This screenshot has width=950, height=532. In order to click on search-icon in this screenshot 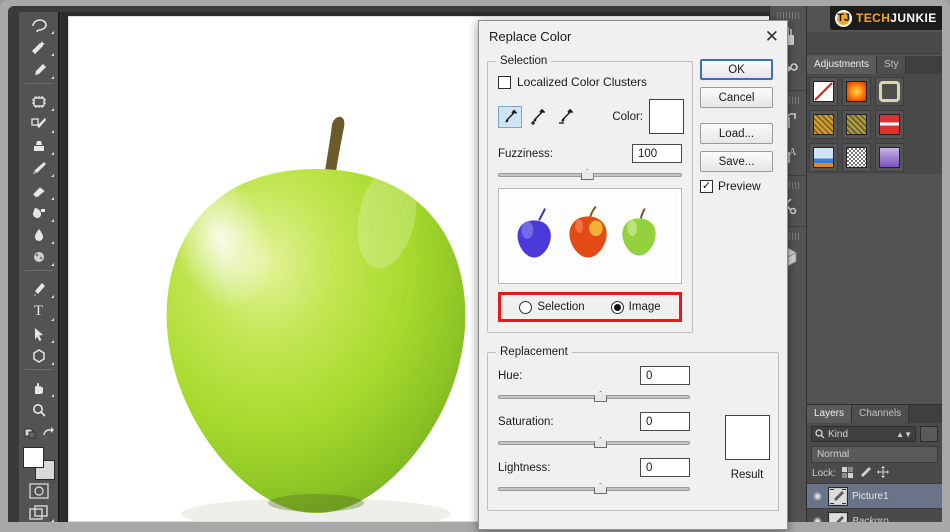, I will do `click(820, 434)`.